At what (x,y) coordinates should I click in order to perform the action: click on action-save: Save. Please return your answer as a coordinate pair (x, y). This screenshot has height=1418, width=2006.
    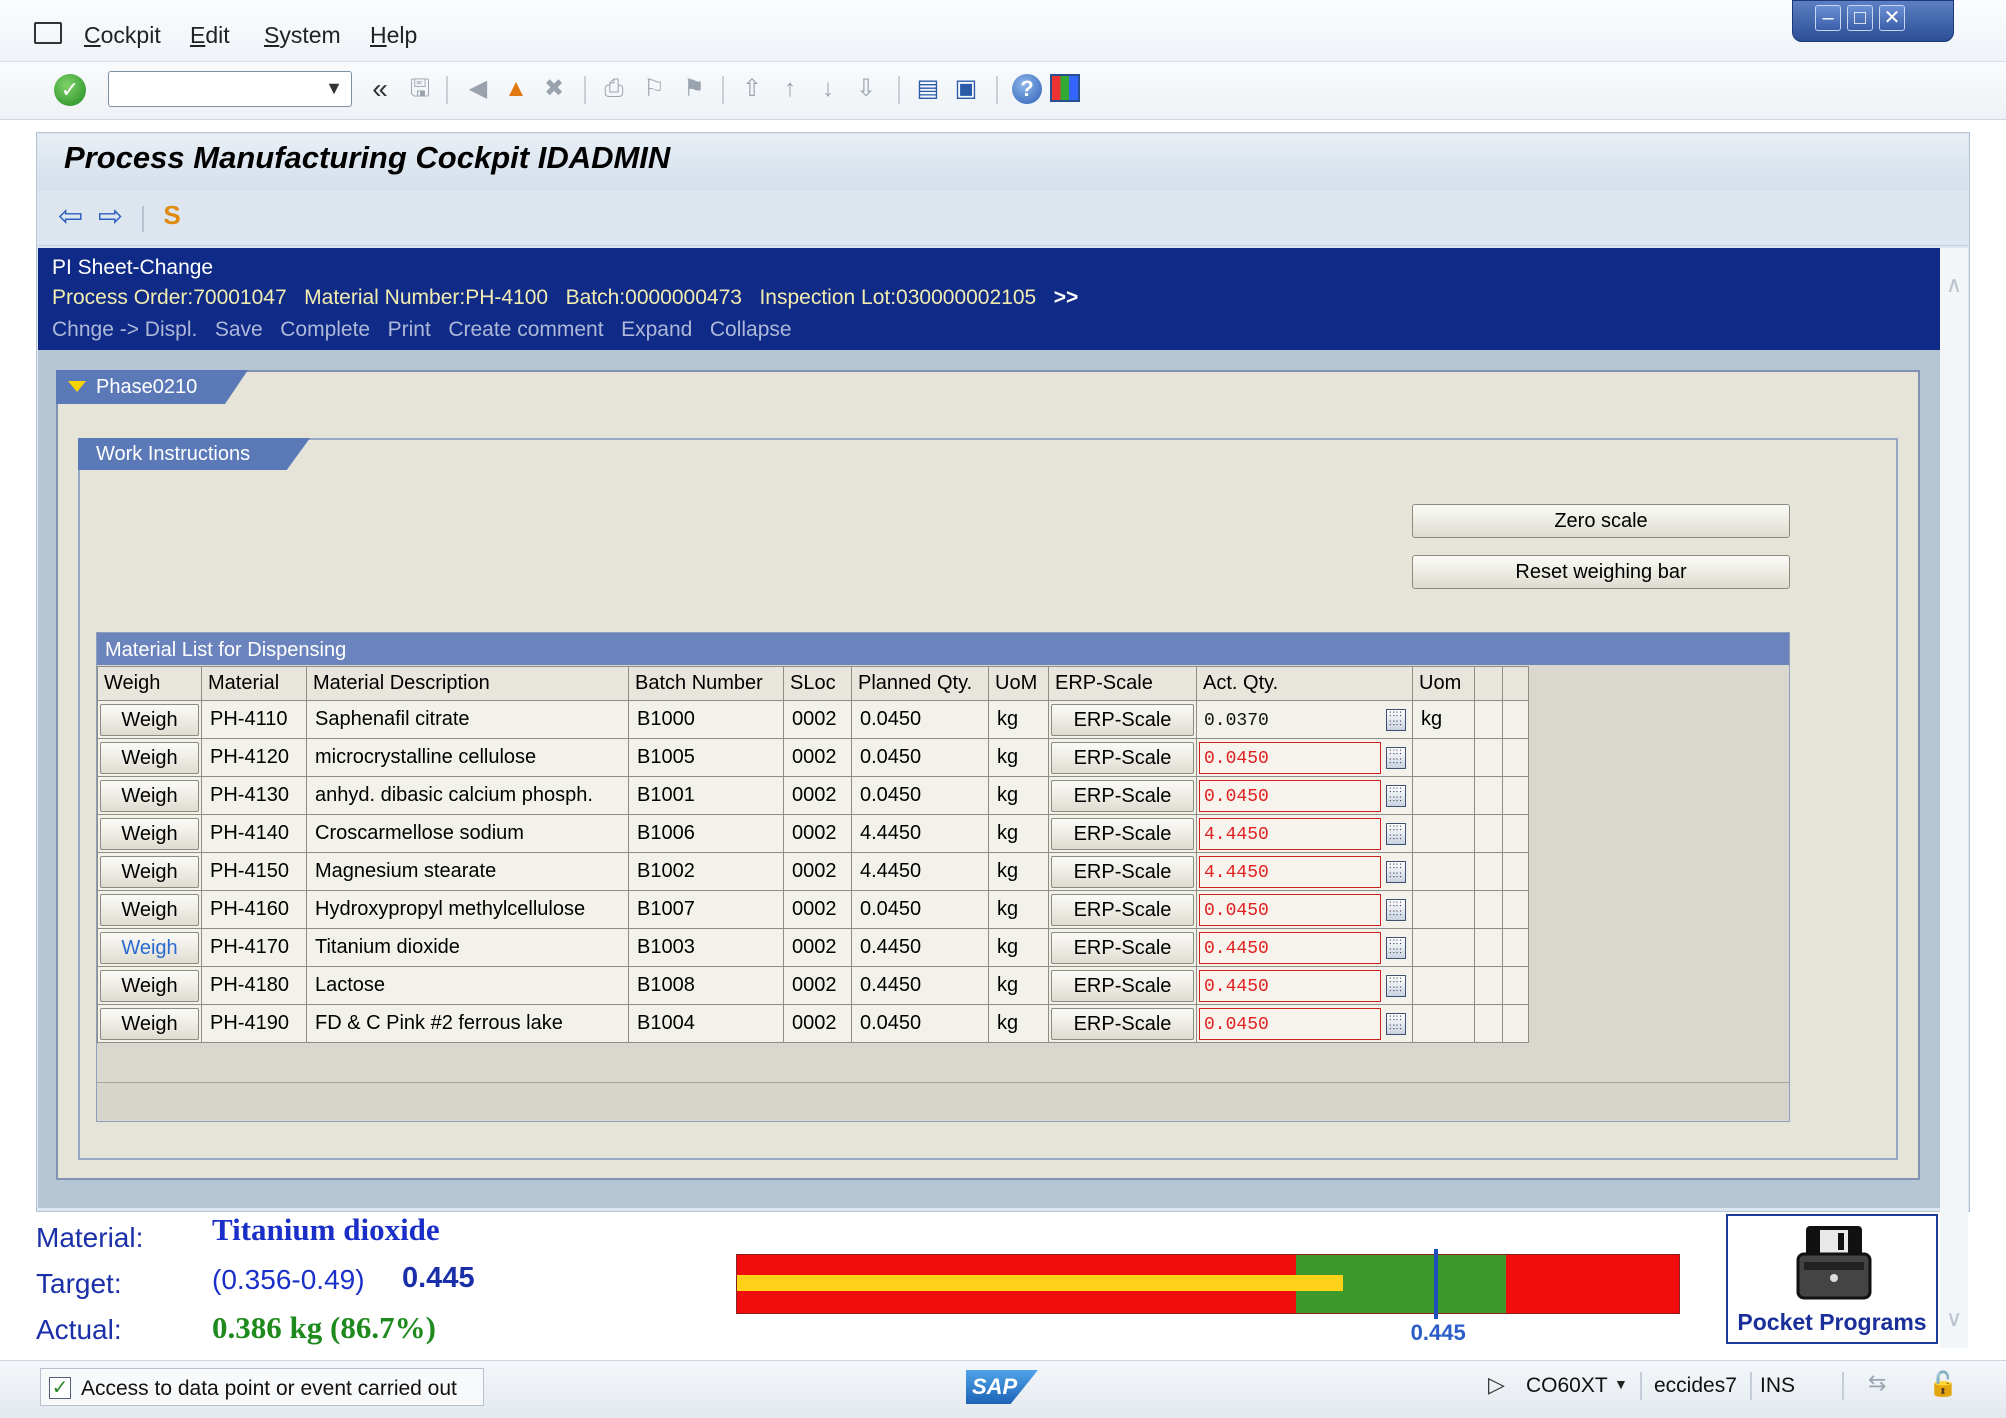
    Looking at the image, I should click on (239, 329).